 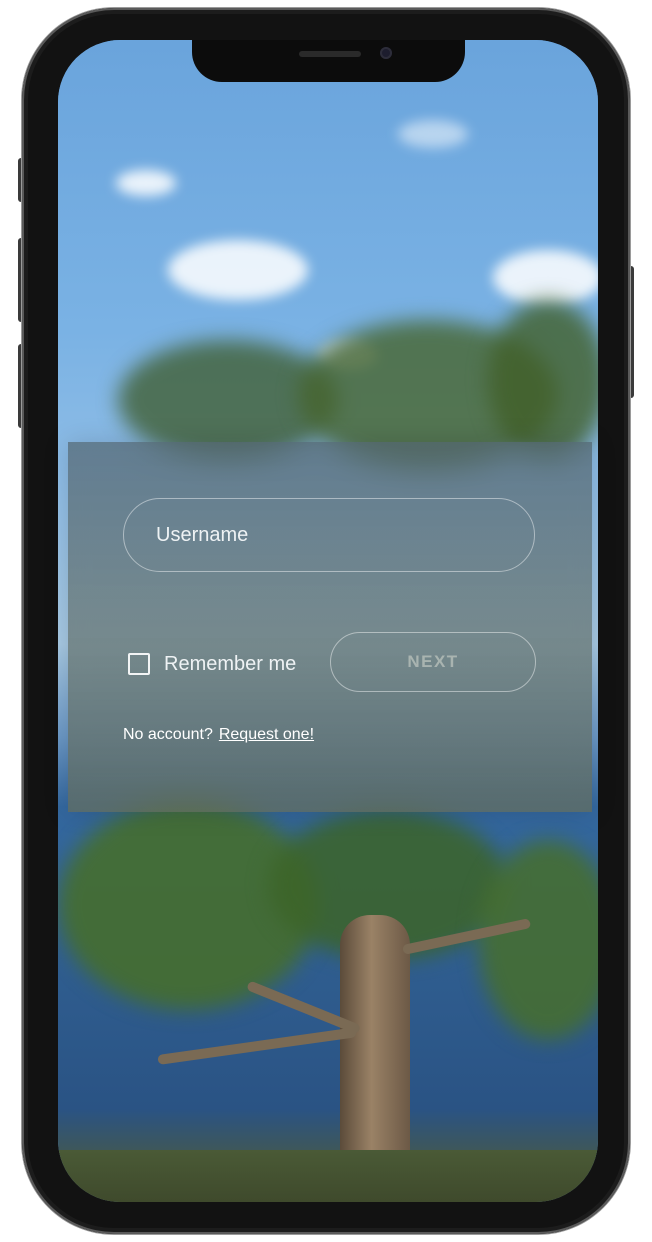 What do you see at coordinates (328, 1176) in the screenshot?
I see `ground` at bounding box center [328, 1176].